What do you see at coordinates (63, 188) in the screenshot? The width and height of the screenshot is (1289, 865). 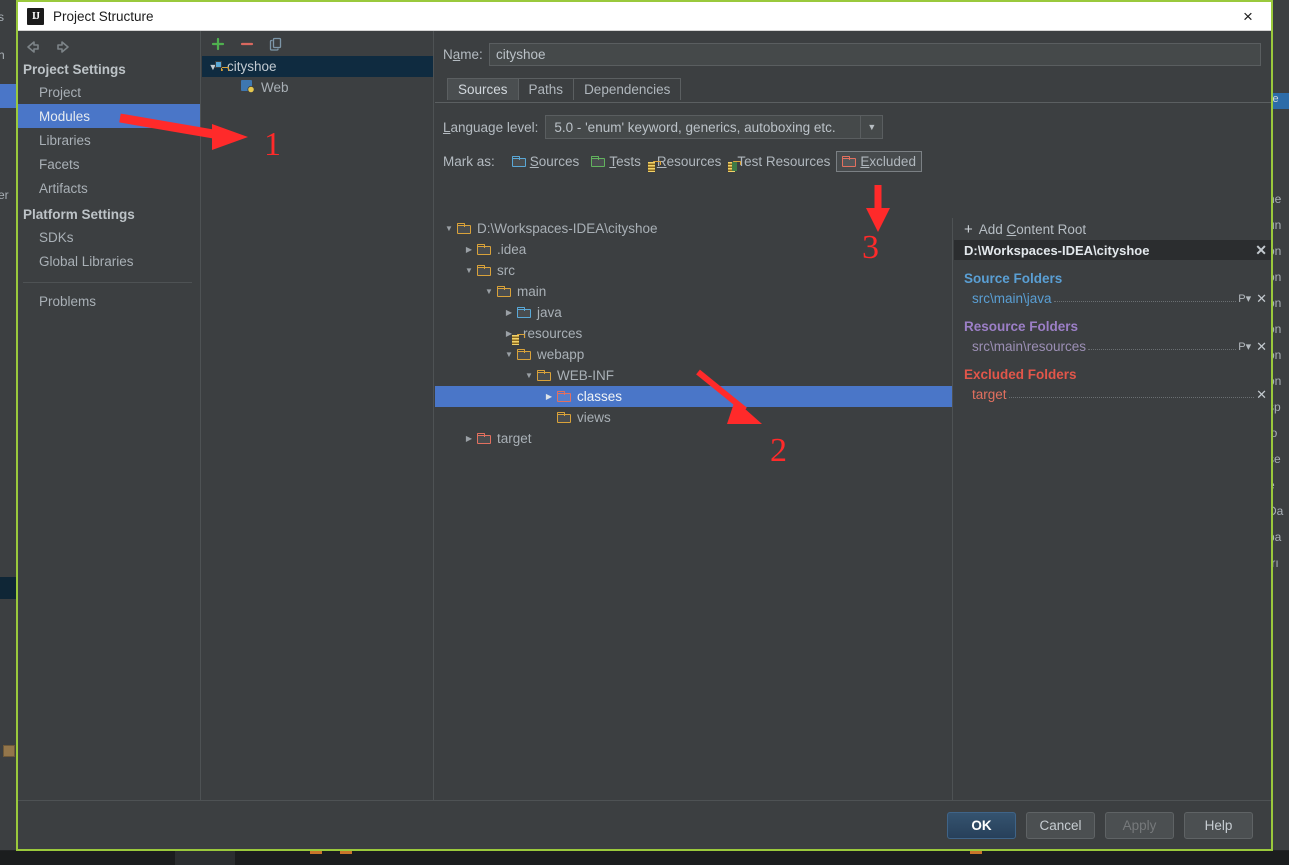 I see `sidebar-item-label: Artifacts` at bounding box center [63, 188].